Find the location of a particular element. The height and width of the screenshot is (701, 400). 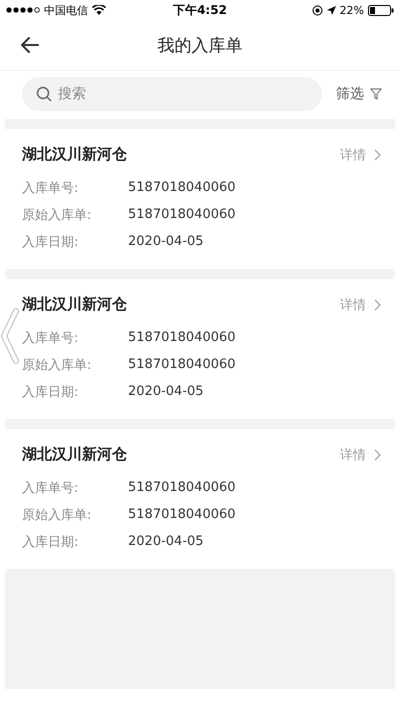

carrier-name: 中国电信 is located at coordinates (66, 10).